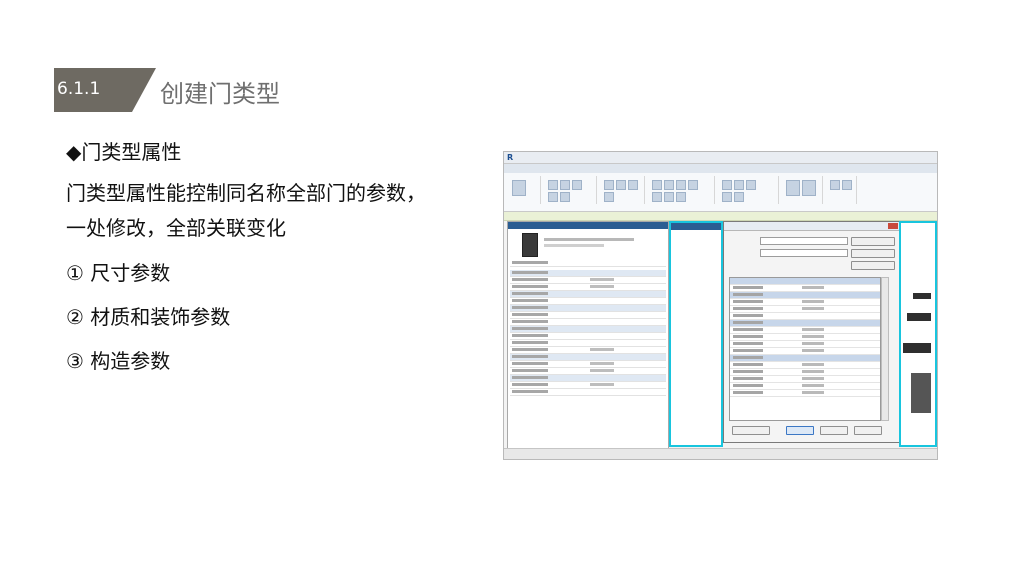  Describe the element at coordinates (804, 253) in the screenshot. I see `type-dropdown` at that location.